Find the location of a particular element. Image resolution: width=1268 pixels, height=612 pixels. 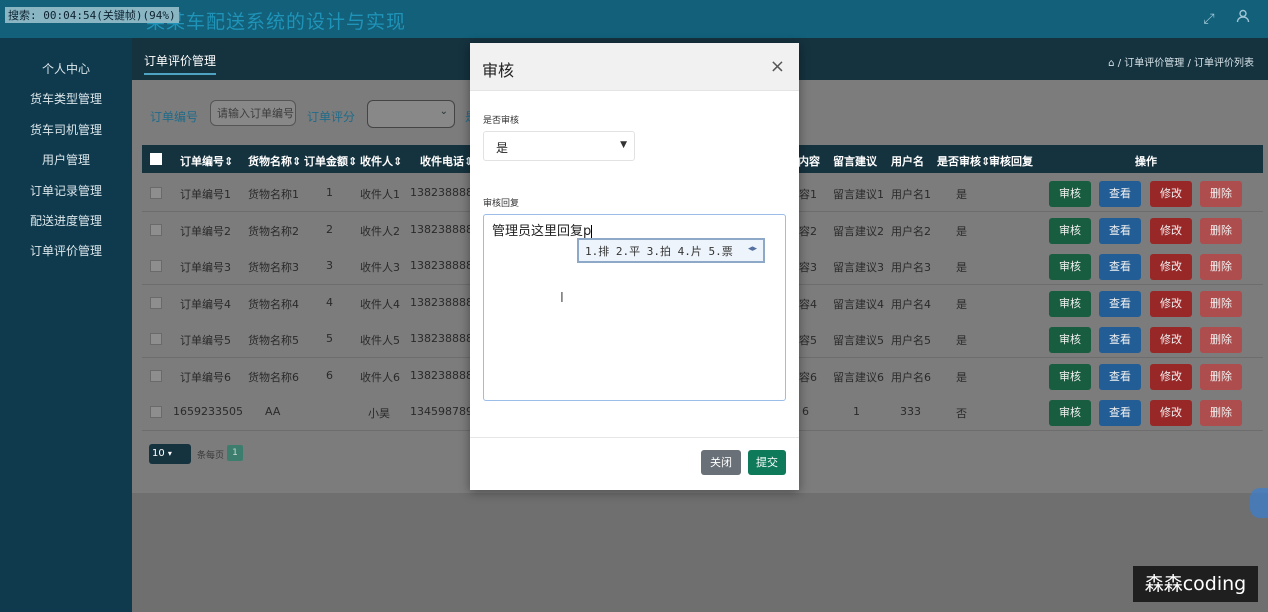

sidebar-item-users: 用户管理 is located at coordinates (66, 159).